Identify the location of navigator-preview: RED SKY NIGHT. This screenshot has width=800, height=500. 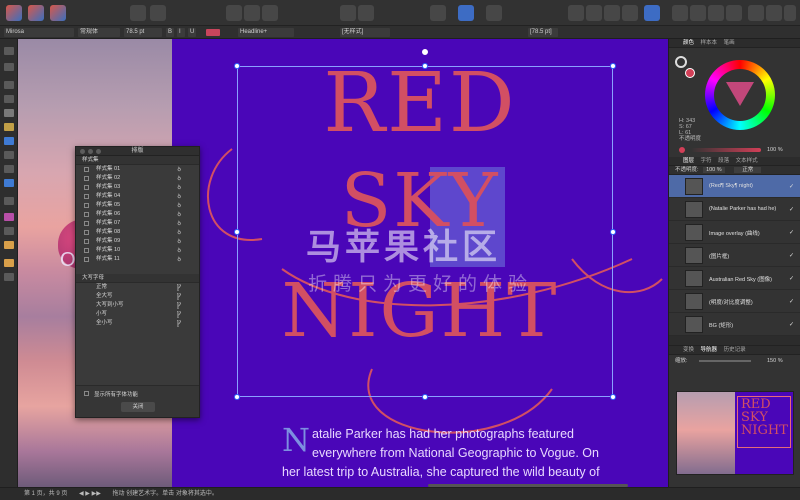
(735, 433).